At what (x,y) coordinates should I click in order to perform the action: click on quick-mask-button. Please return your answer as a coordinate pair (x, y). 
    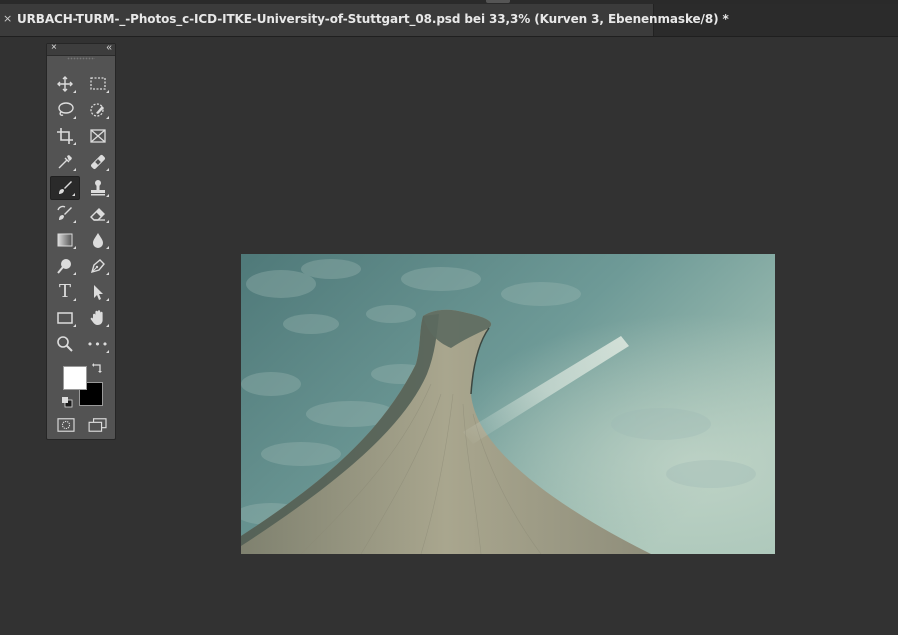
    Looking at the image, I should click on (66, 425).